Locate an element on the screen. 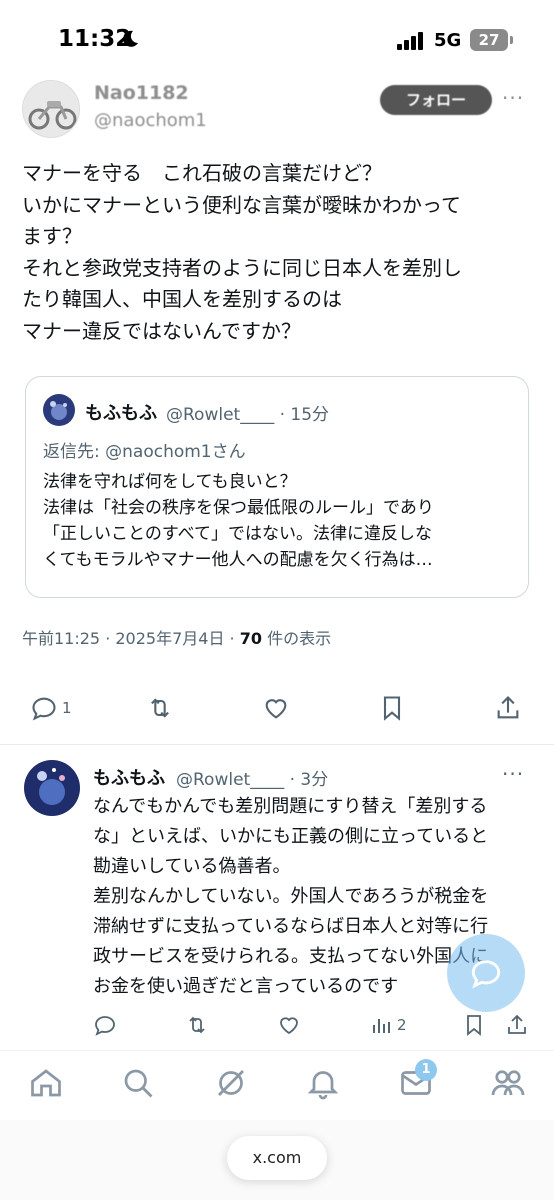  quote-text-line: 「正しいことのすべて」ではない。法律に違反しな is located at coordinates (237, 534).